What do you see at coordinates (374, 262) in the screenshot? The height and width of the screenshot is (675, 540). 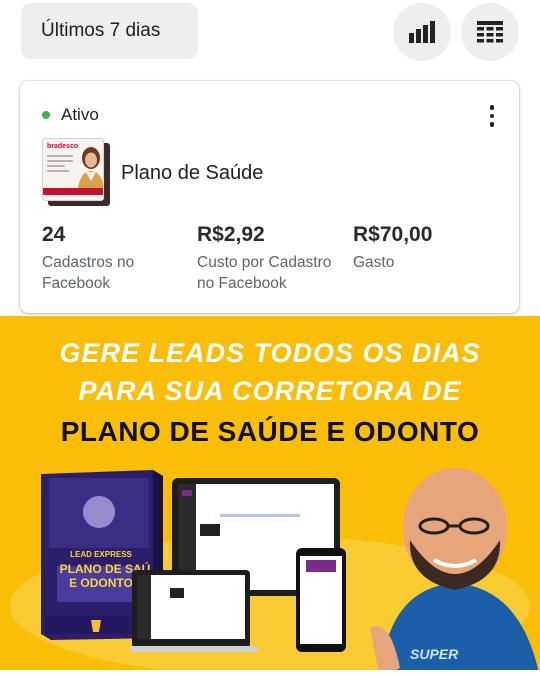 I see `metric-label: Gasto` at bounding box center [374, 262].